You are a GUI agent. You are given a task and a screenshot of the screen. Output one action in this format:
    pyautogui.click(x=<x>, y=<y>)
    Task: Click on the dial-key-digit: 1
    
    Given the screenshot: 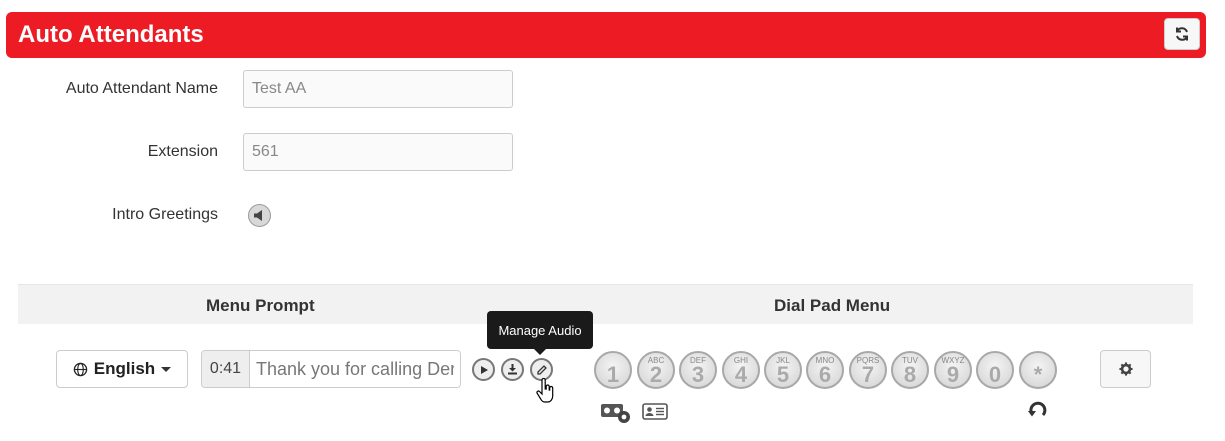 What is the action you would take?
    pyautogui.click(x=613, y=374)
    